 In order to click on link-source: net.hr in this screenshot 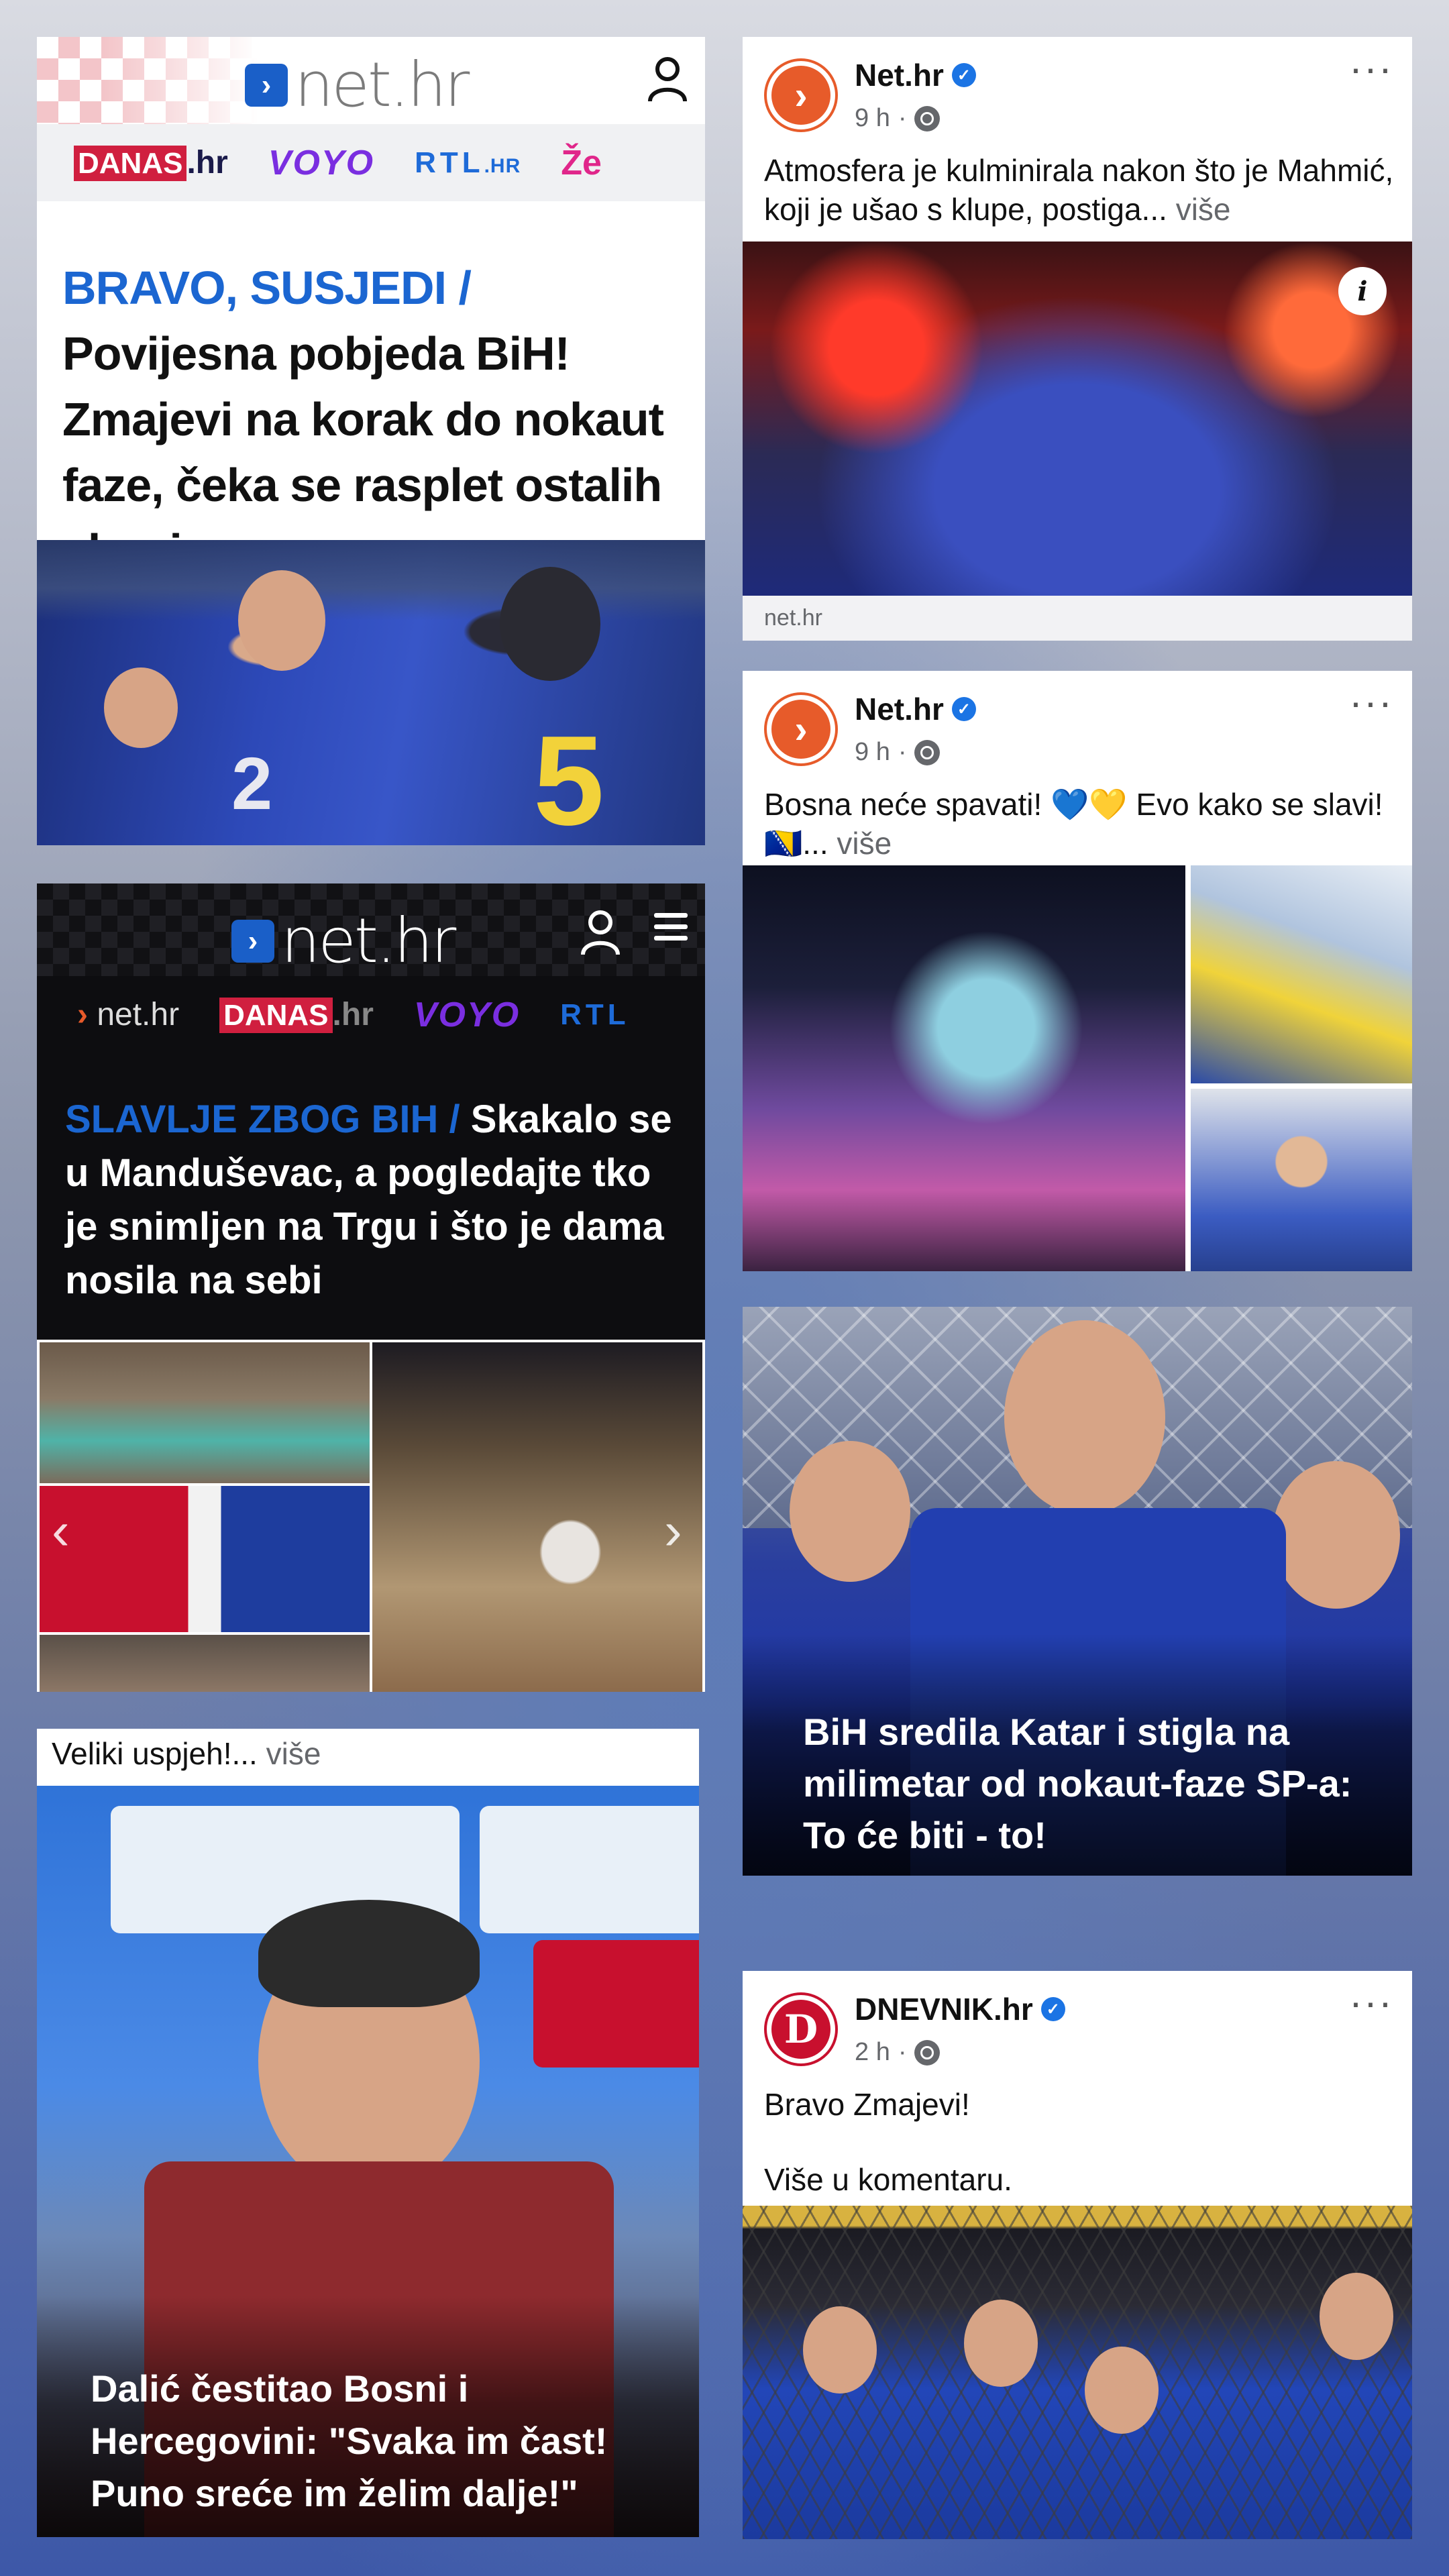, I will do `click(793, 618)`.